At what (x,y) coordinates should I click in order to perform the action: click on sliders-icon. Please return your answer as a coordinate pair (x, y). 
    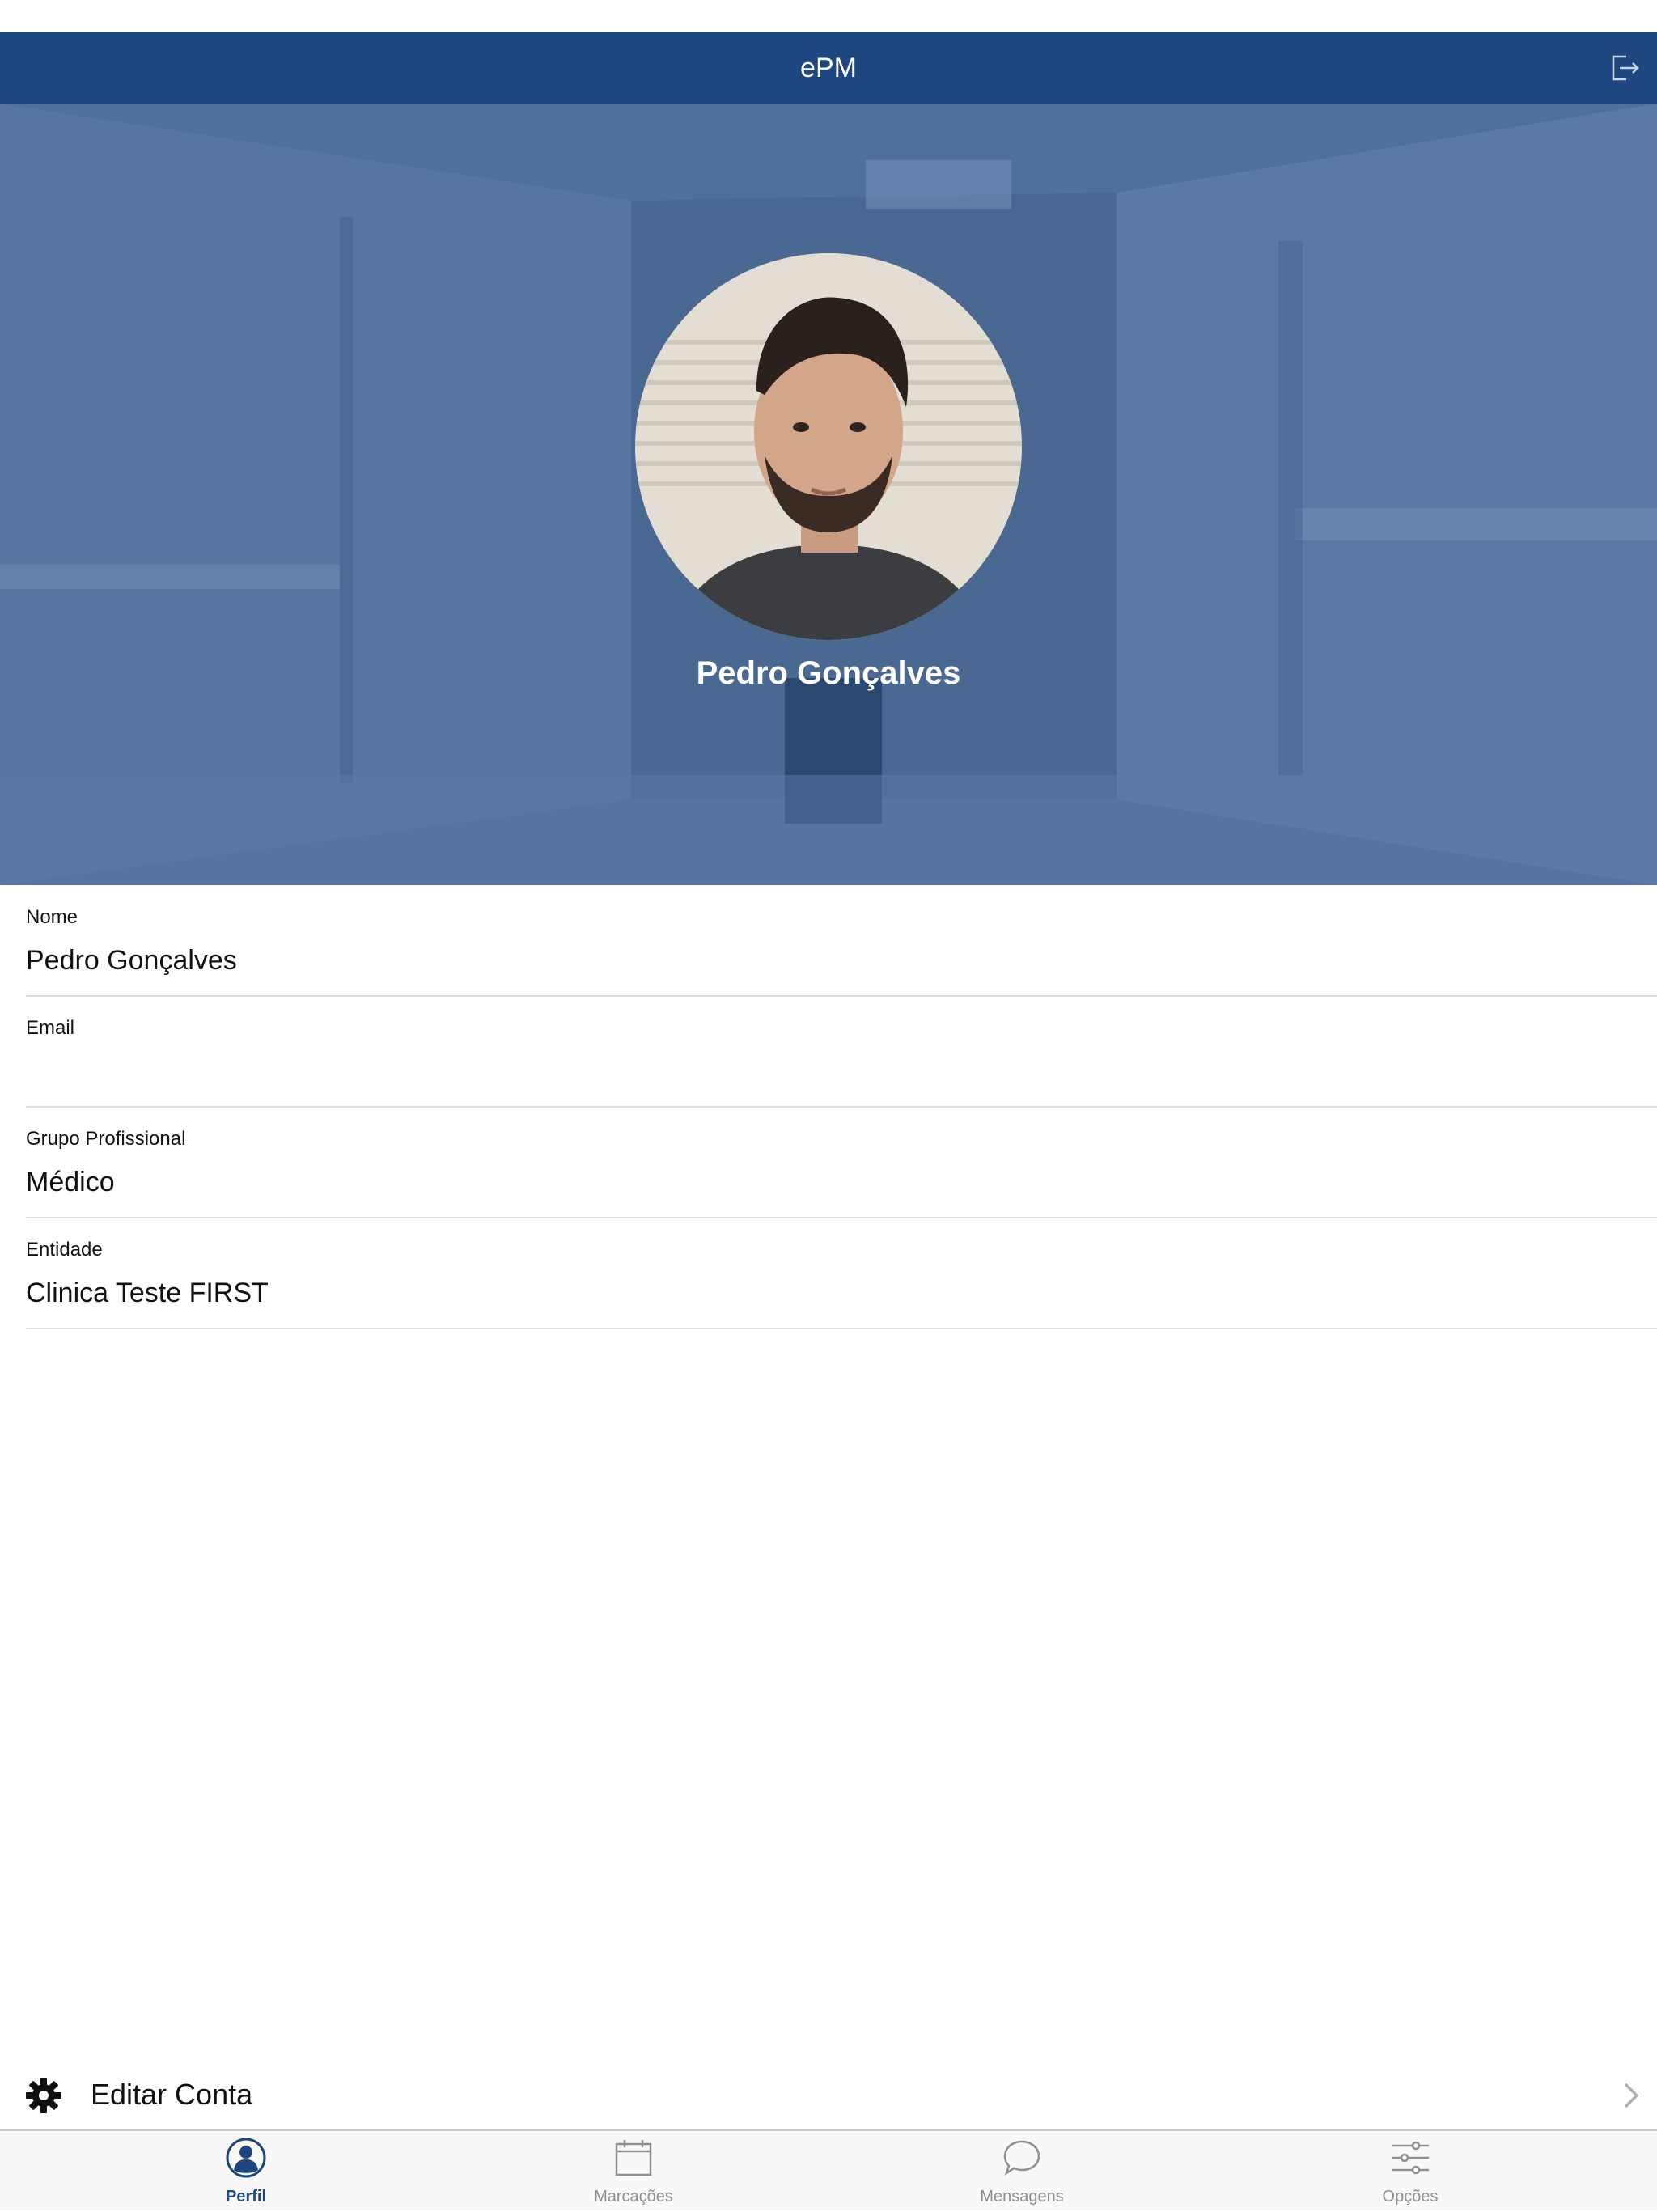
    Looking at the image, I should click on (1410, 2158).